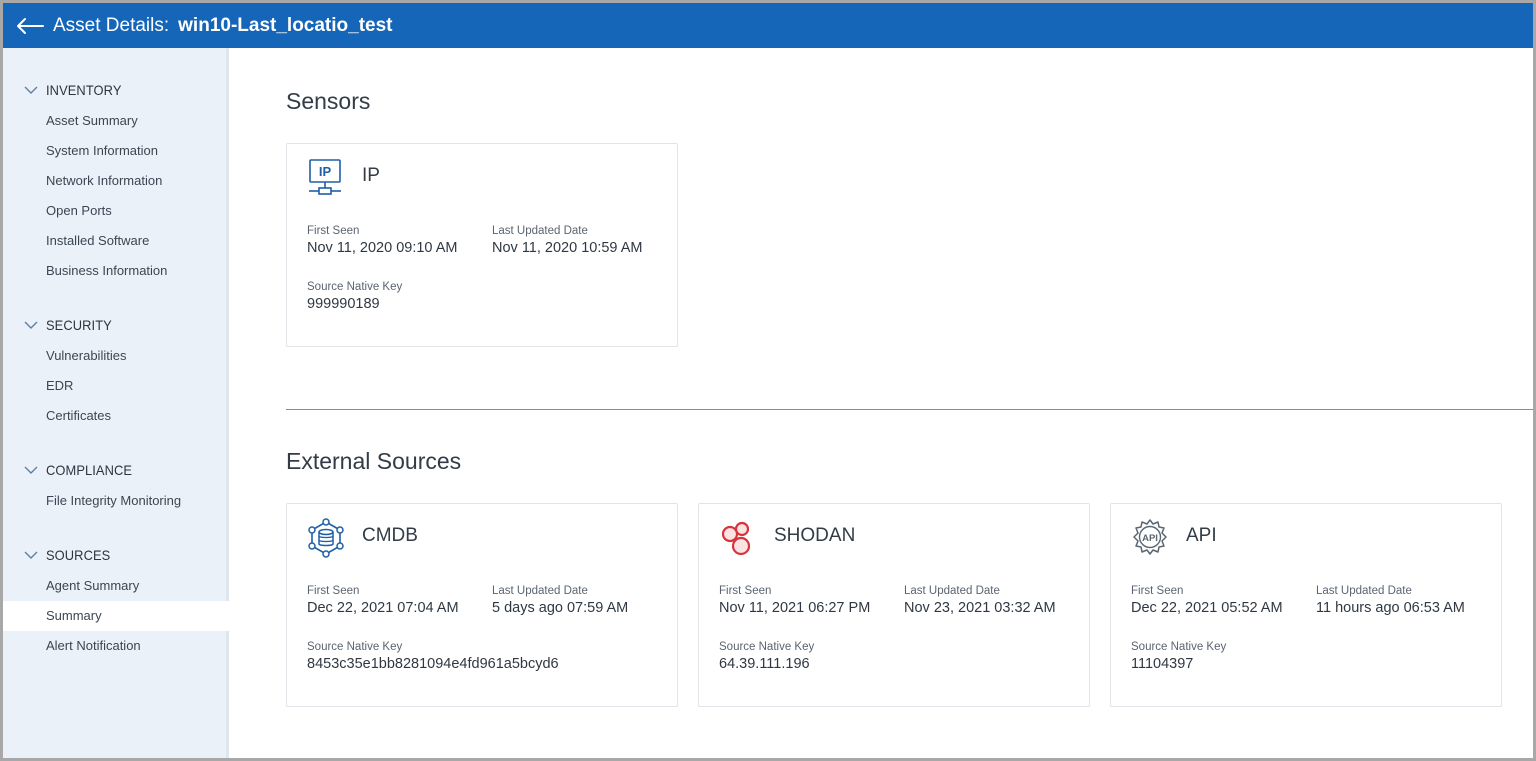  I want to click on group-title: COMPLIANCE, so click(89, 470).